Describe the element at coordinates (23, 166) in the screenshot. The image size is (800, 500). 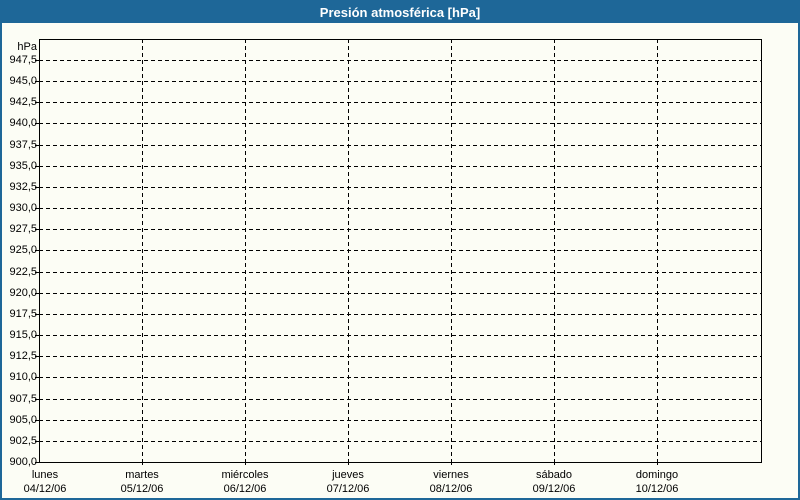
I see `y-tick-label: 935,0` at that location.